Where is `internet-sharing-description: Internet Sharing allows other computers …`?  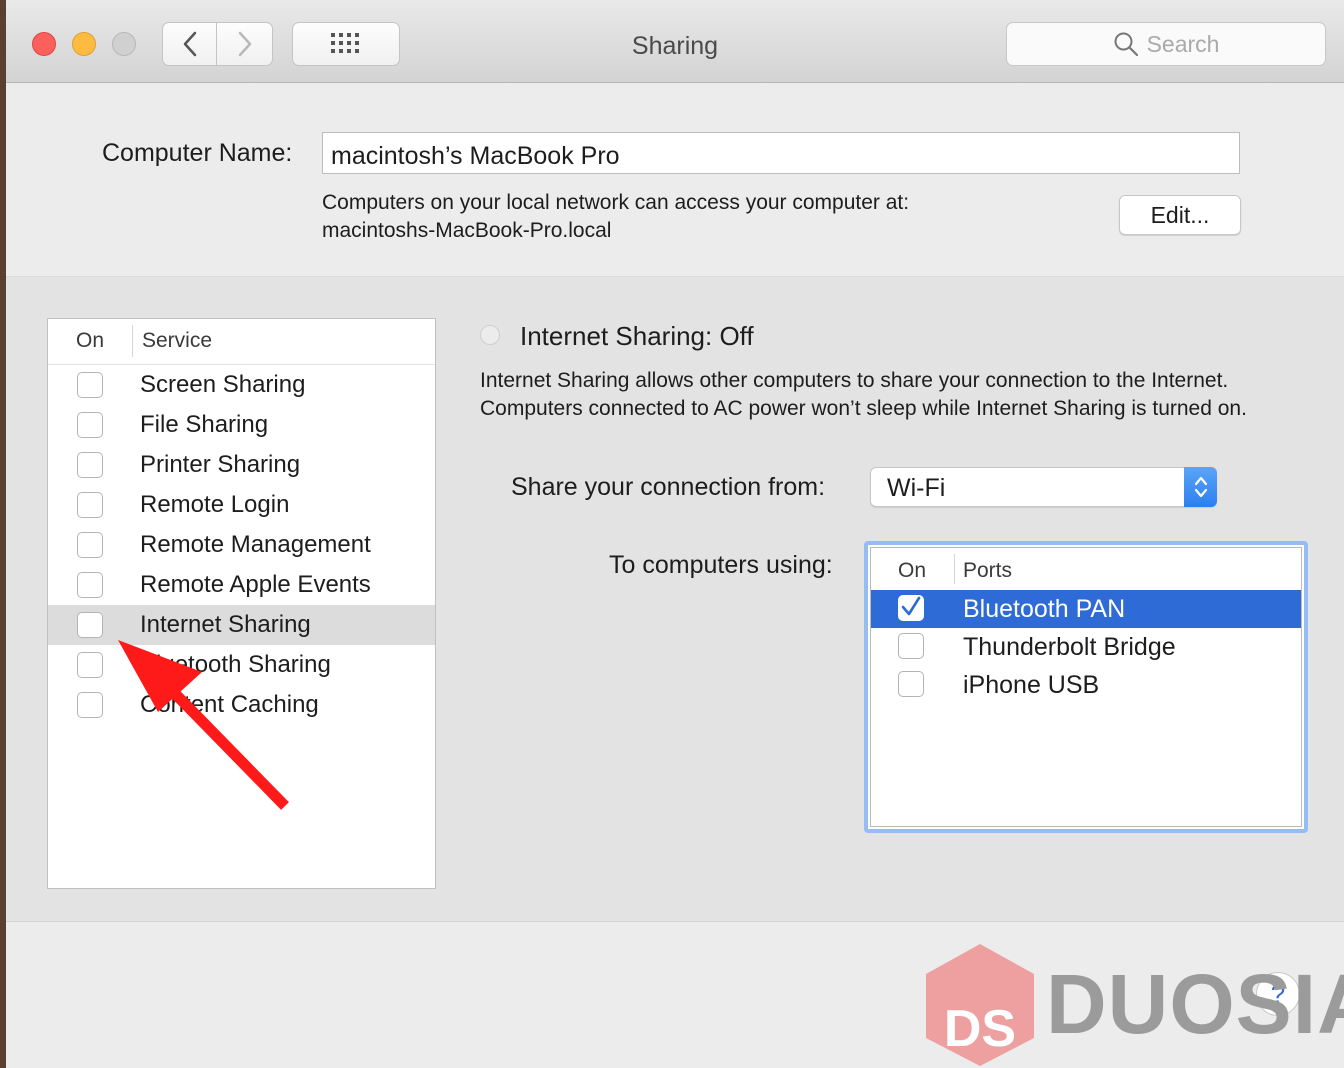 internet-sharing-description: Internet Sharing allows other computers … is located at coordinates (863, 394).